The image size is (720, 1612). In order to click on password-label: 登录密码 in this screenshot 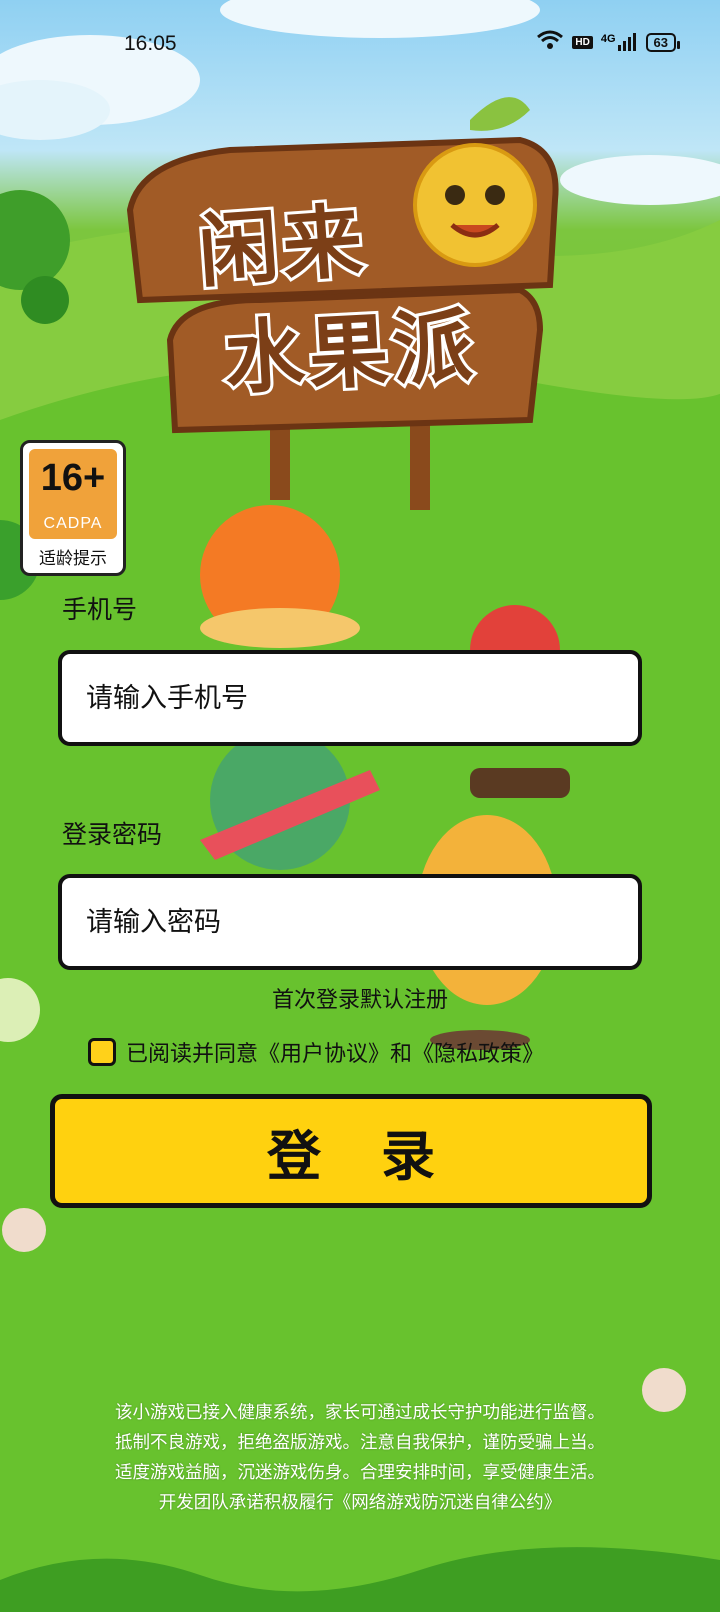, I will do `click(112, 834)`.